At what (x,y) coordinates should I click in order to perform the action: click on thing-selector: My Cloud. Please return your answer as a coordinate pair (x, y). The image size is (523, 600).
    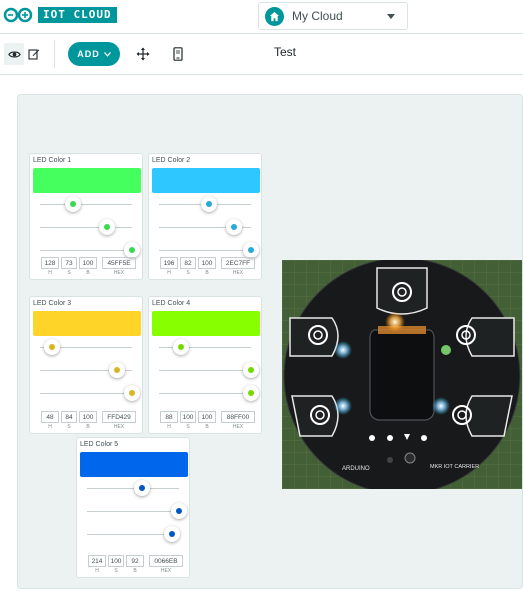
    Looking at the image, I should click on (333, 16).